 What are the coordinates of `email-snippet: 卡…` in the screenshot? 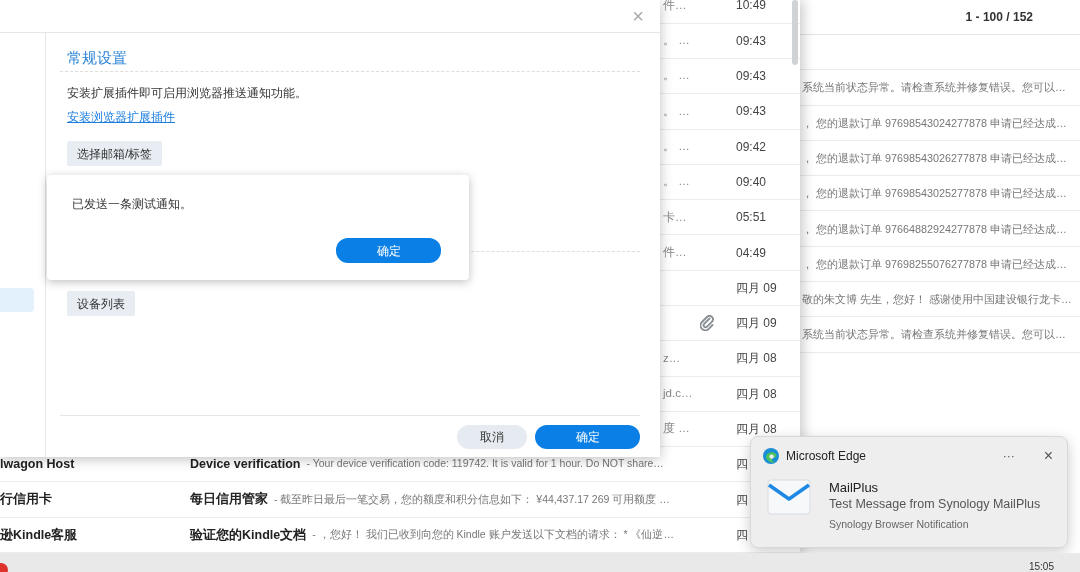 It's located at (675, 217).